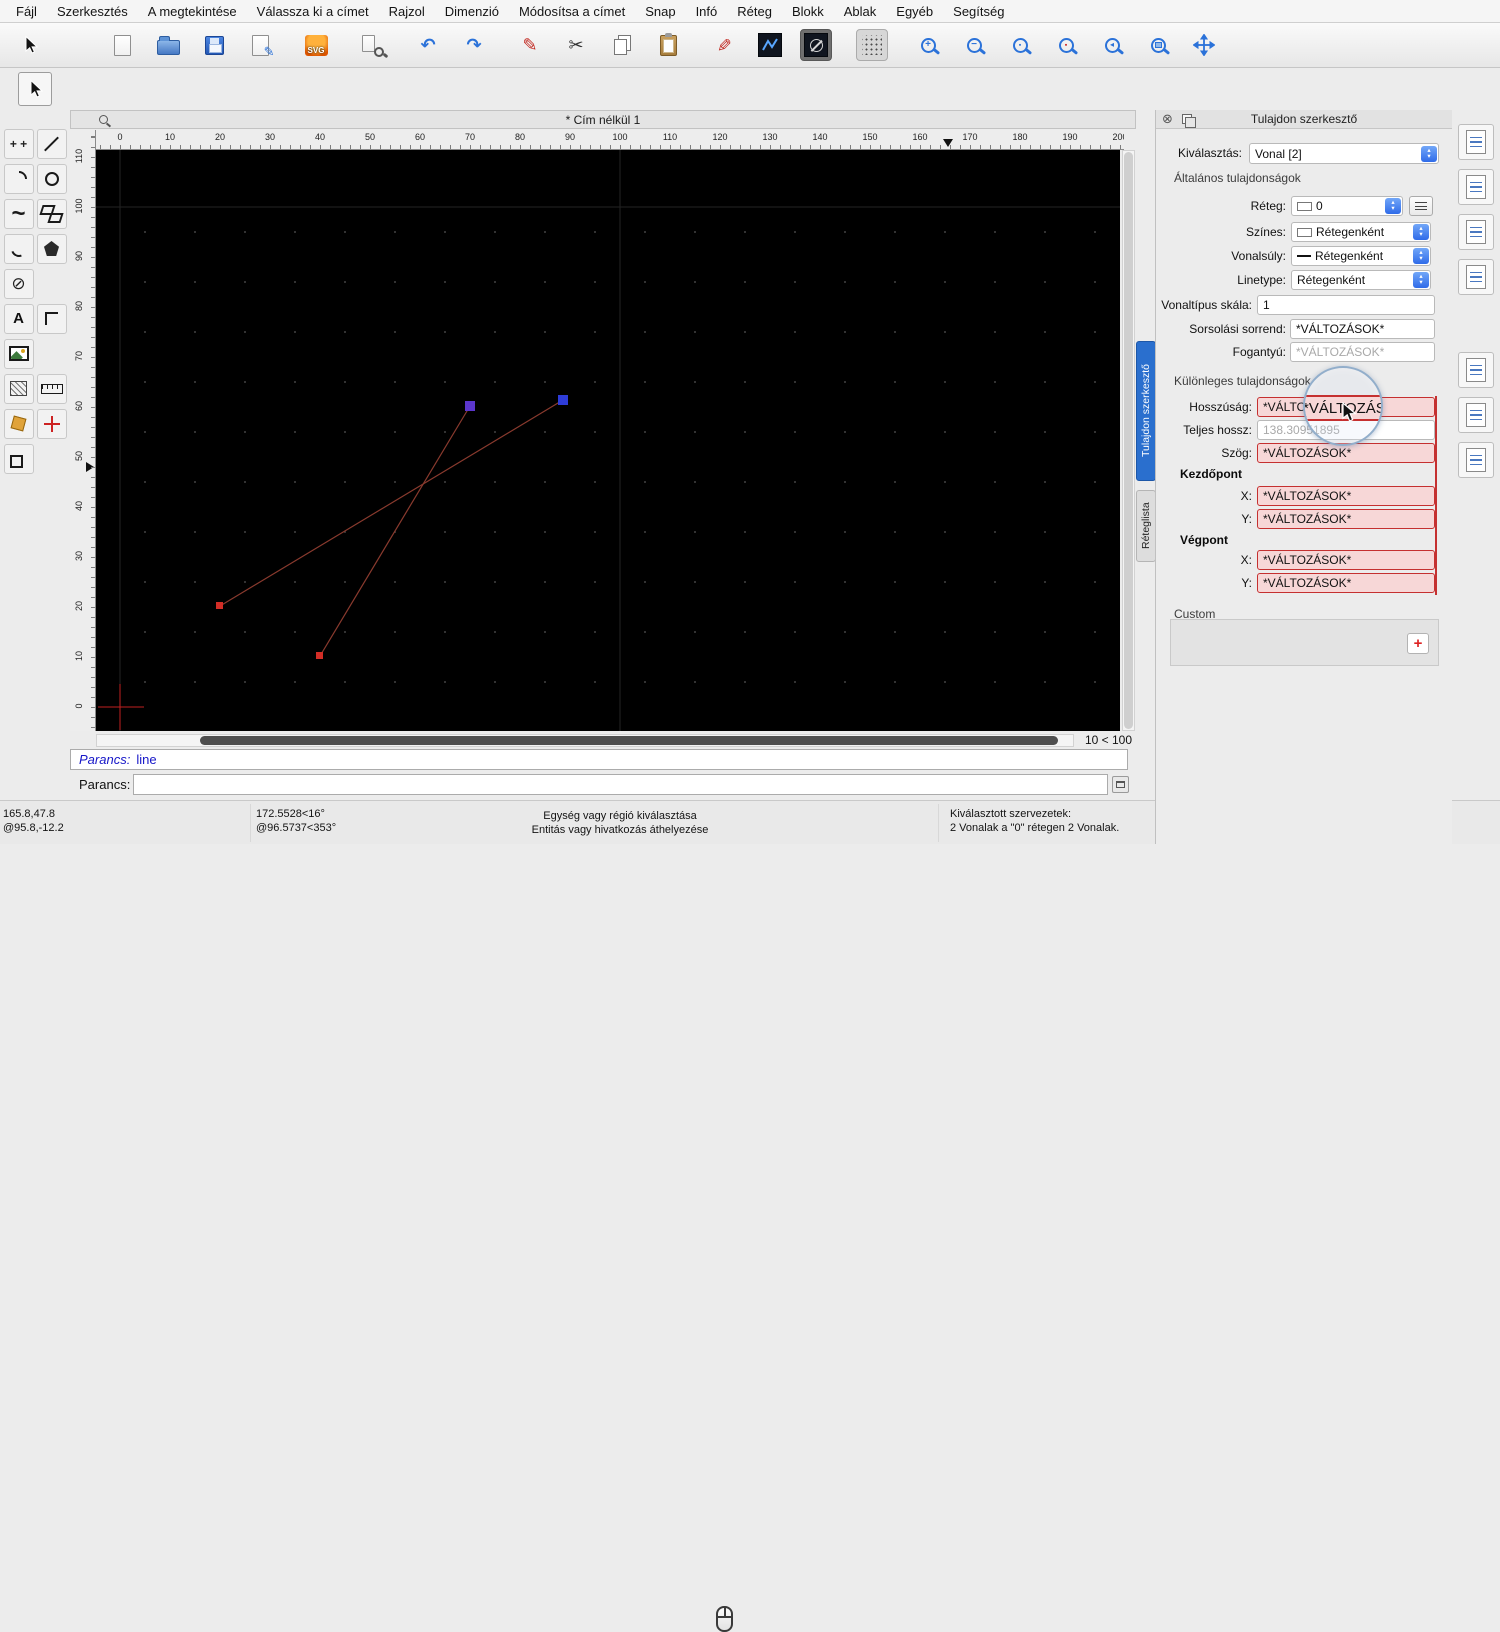  What do you see at coordinates (18, 353) in the screenshot?
I see `insert-image-tool-button` at bounding box center [18, 353].